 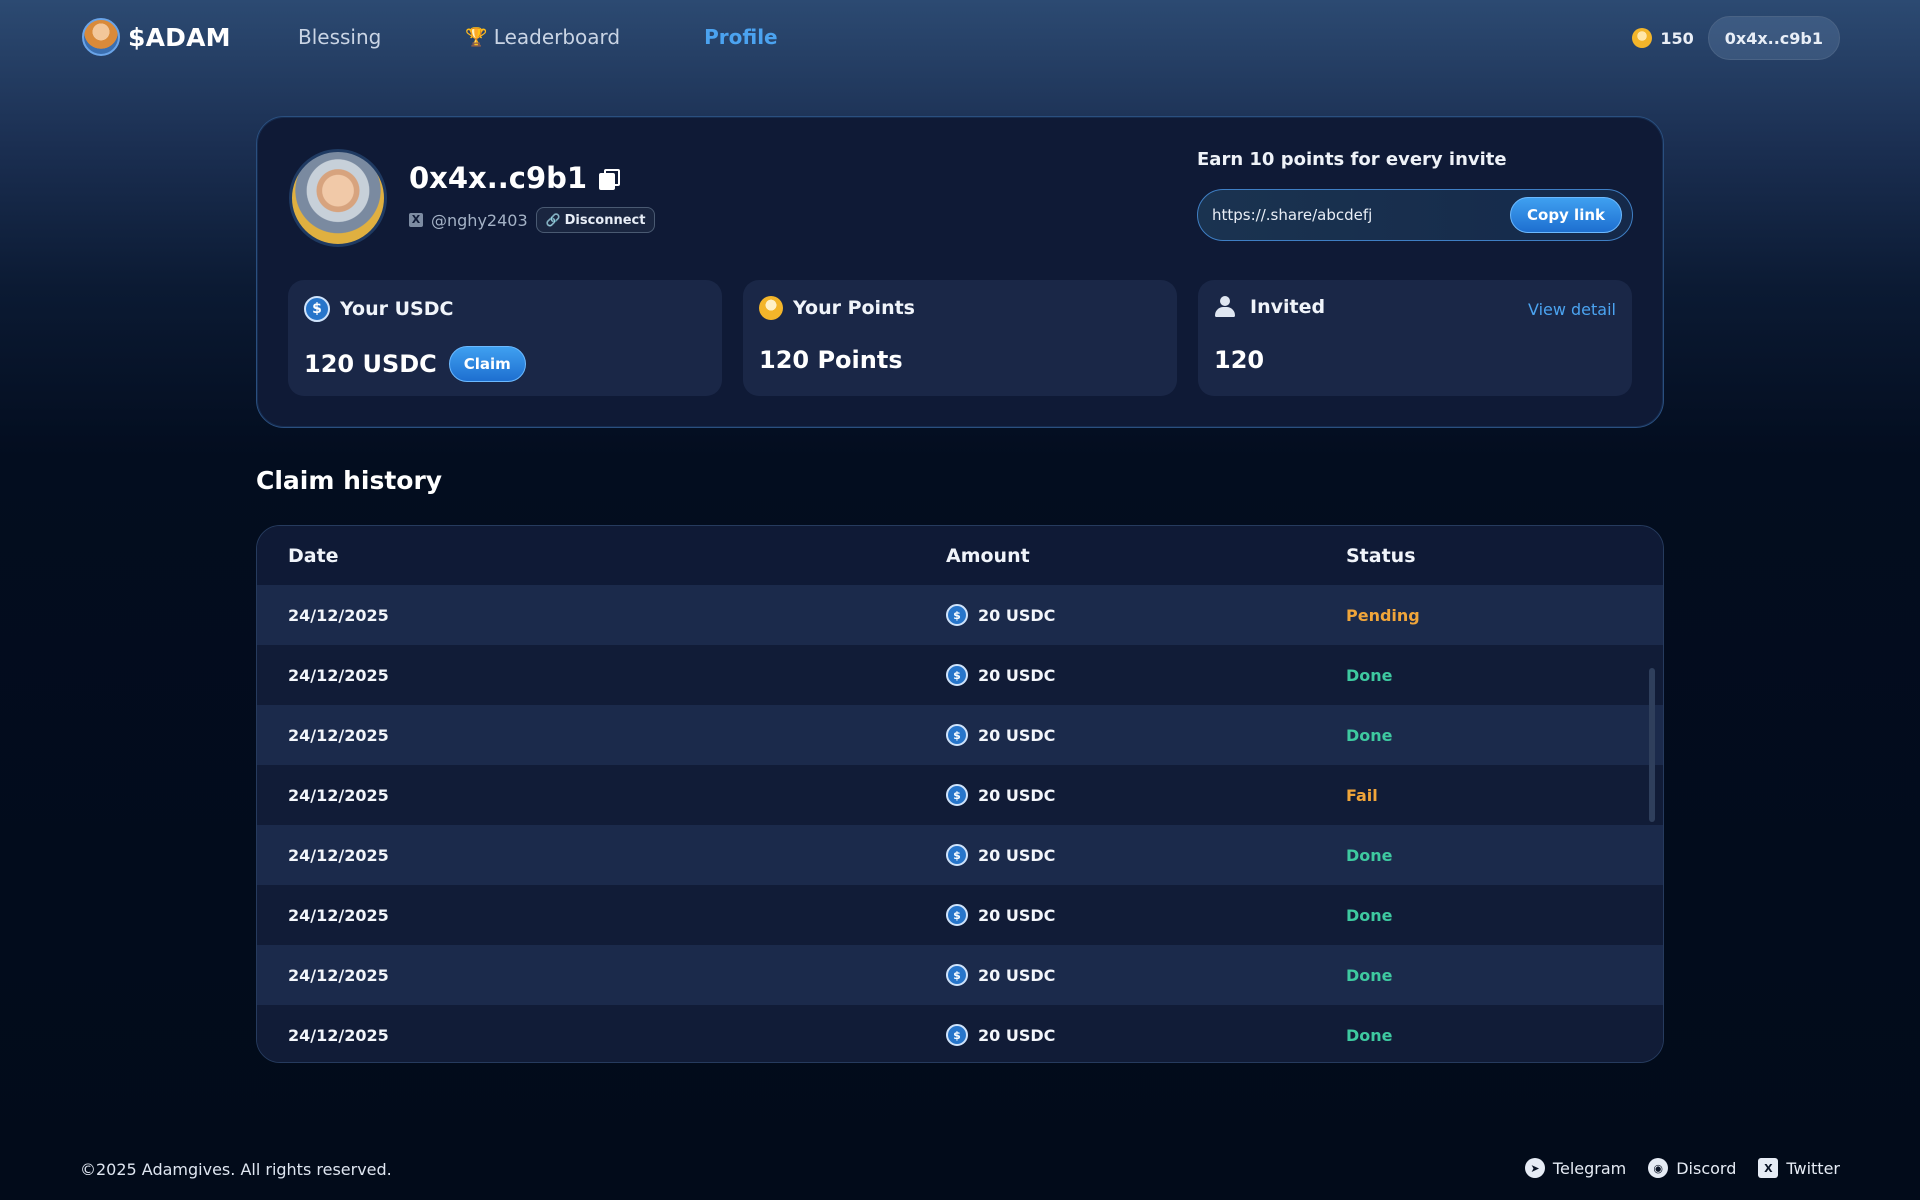 What do you see at coordinates (610, 179) in the screenshot?
I see `copy-icon` at bounding box center [610, 179].